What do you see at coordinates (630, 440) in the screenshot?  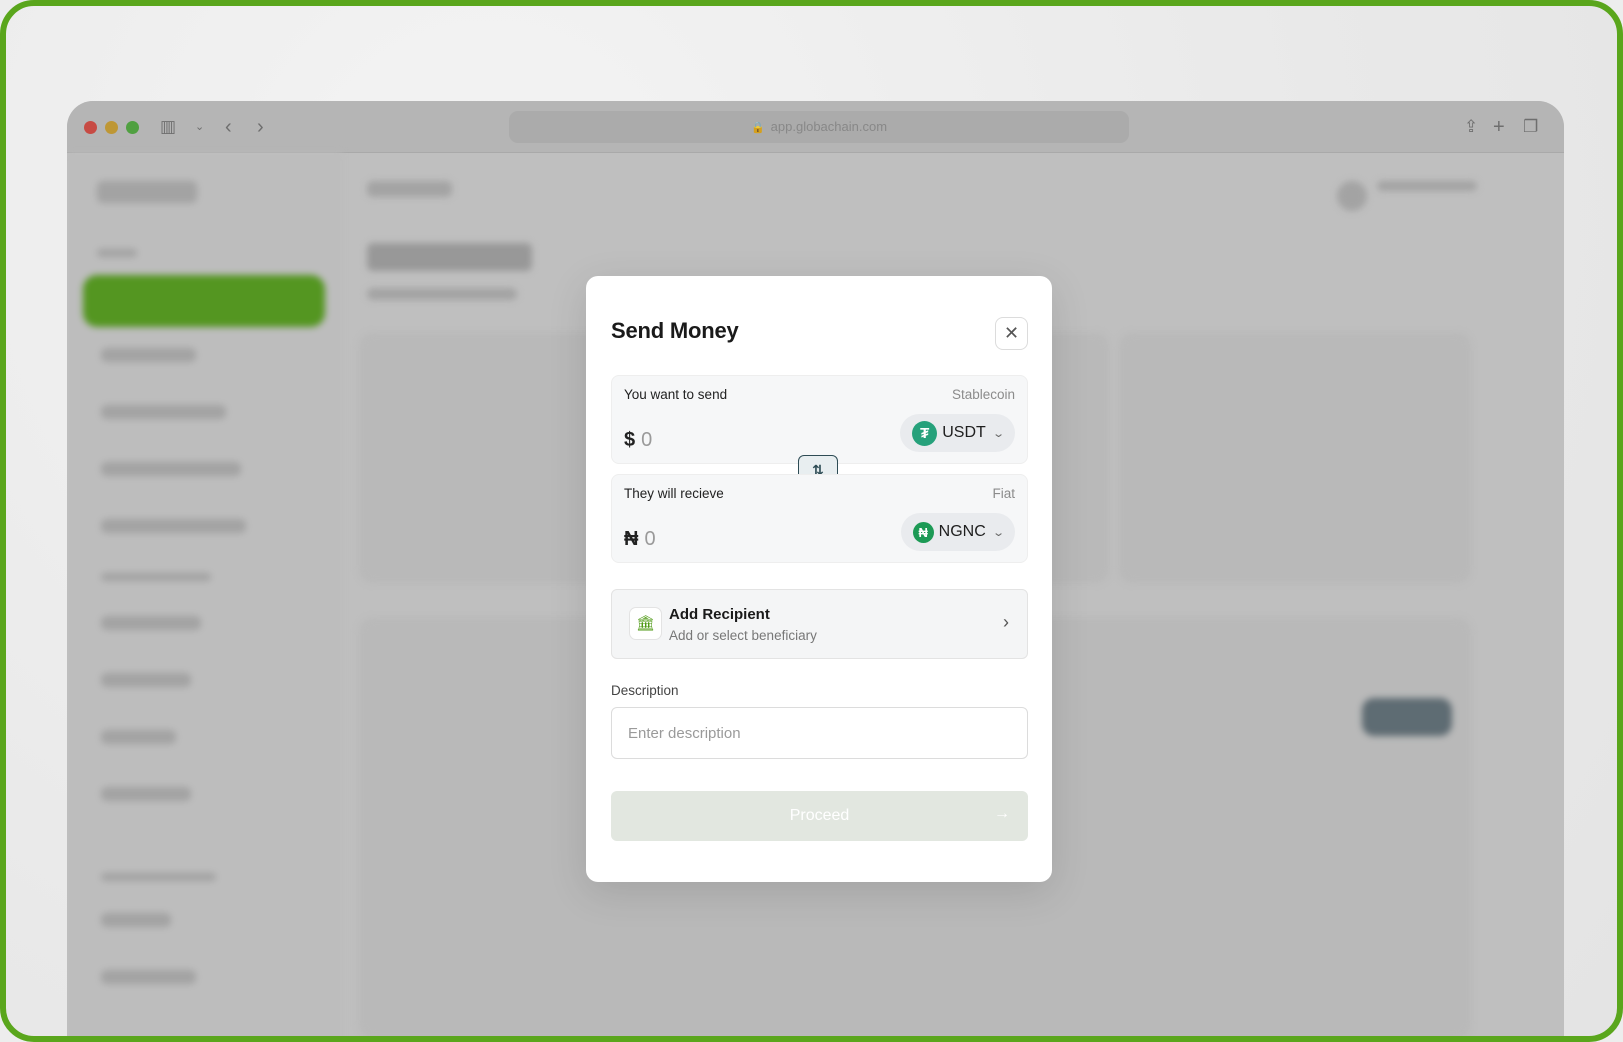 I see `dollar-symbol: $` at bounding box center [630, 440].